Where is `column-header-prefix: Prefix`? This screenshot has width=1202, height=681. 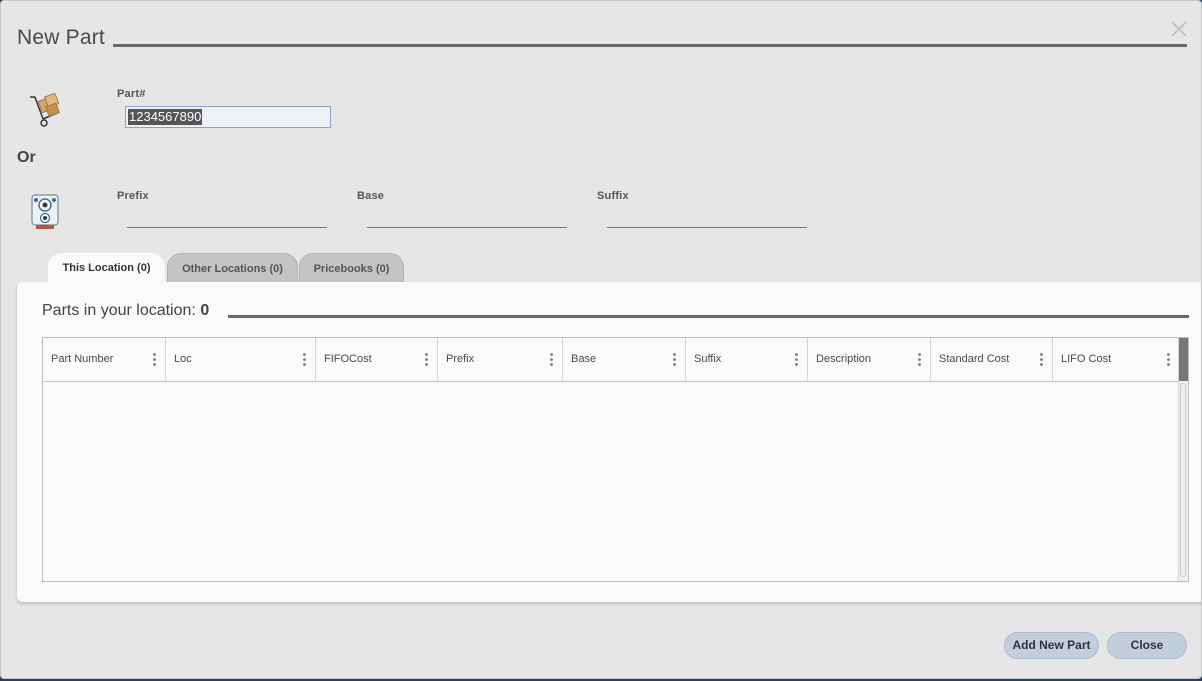 column-header-prefix: Prefix is located at coordinates (500, 359).